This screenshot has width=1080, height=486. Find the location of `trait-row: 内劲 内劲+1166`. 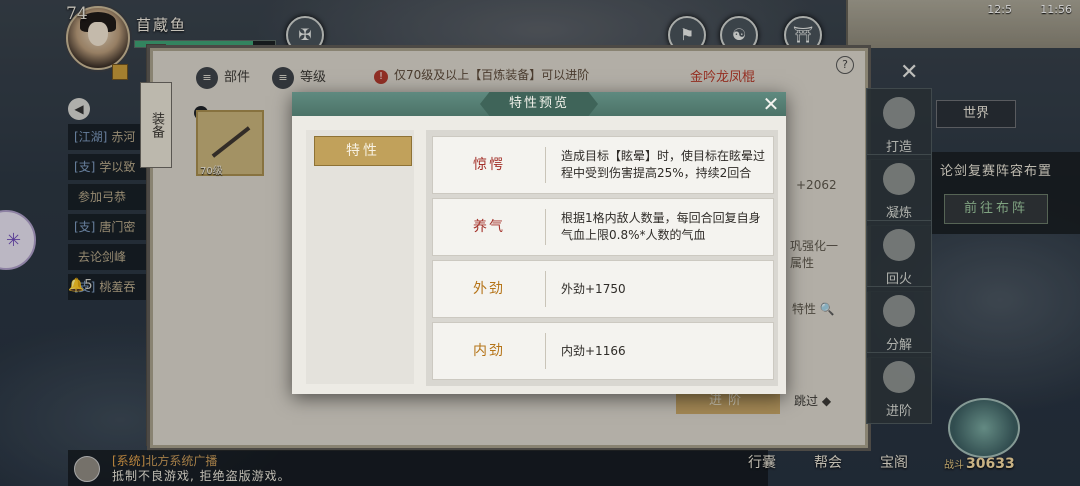

trait-row: 内劲 内劲+1166 is located at coordinates (603, 351).